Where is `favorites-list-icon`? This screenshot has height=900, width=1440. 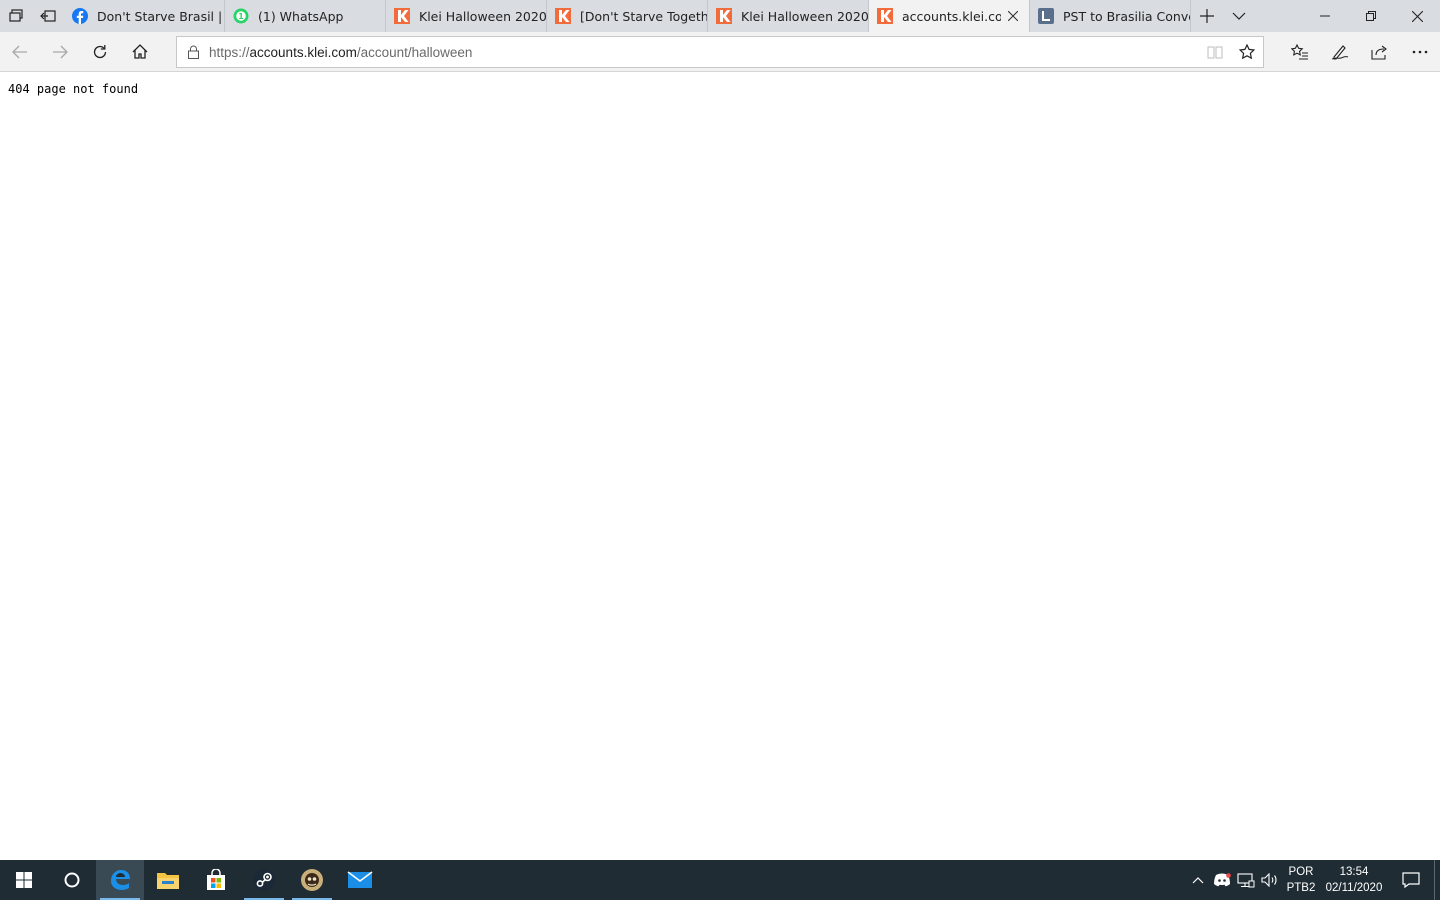
favorites-list-icon is located at coordinates (1299, 52).